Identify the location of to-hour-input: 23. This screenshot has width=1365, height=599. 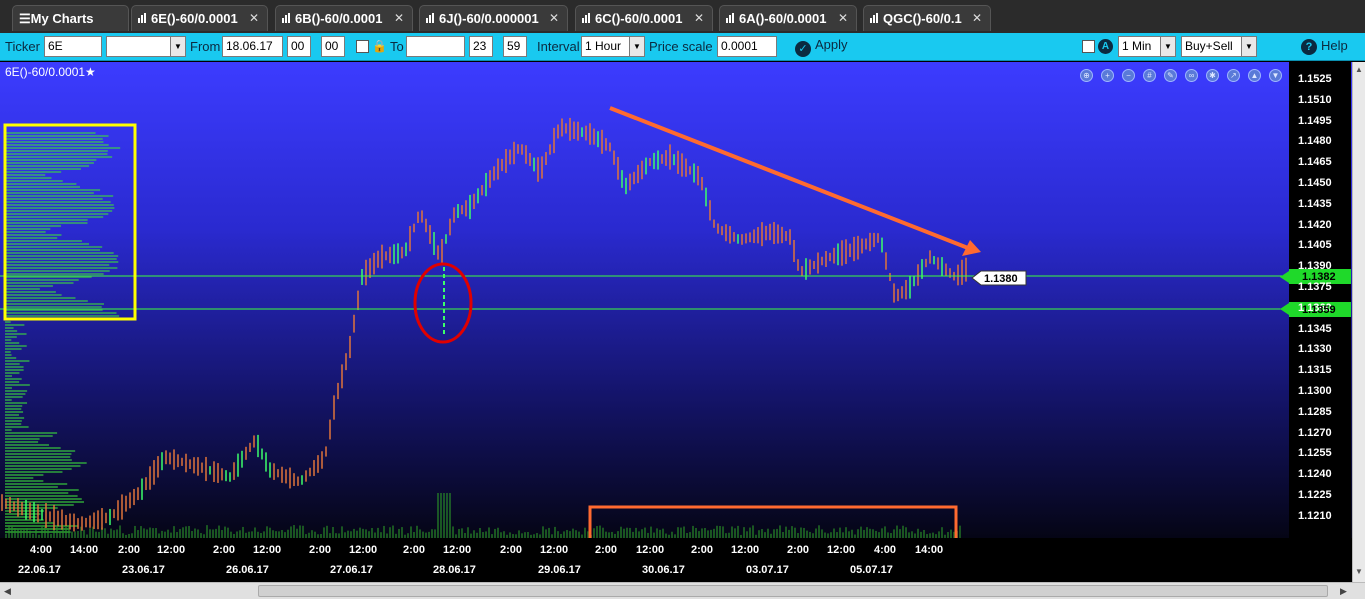
(481, 46).